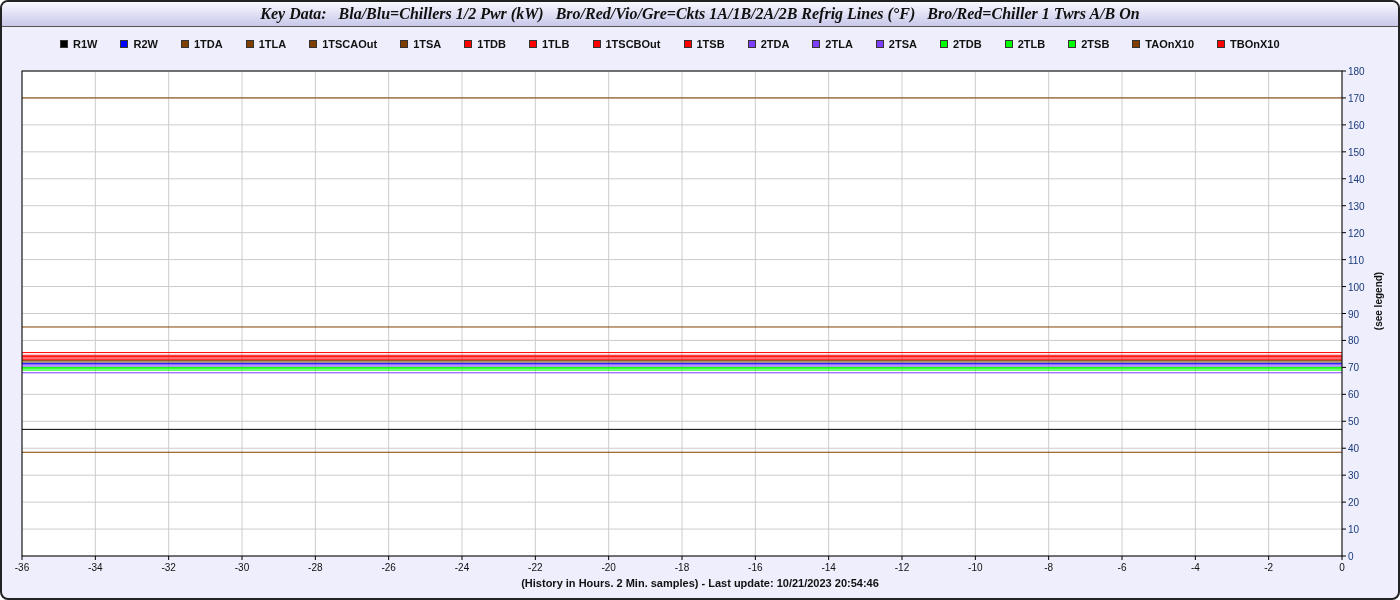  I want to click on y-tick-label: 180, so click(1356, 71).